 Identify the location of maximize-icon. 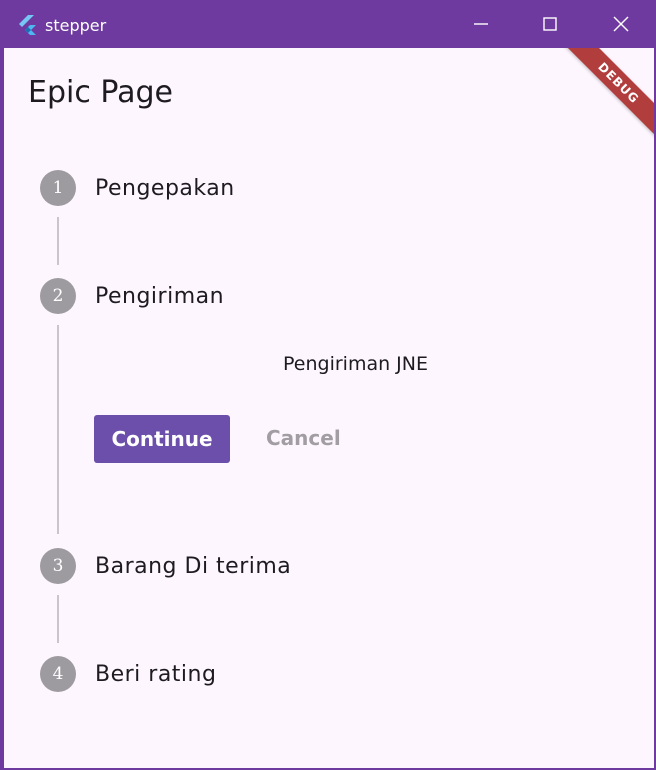
(550, 24).